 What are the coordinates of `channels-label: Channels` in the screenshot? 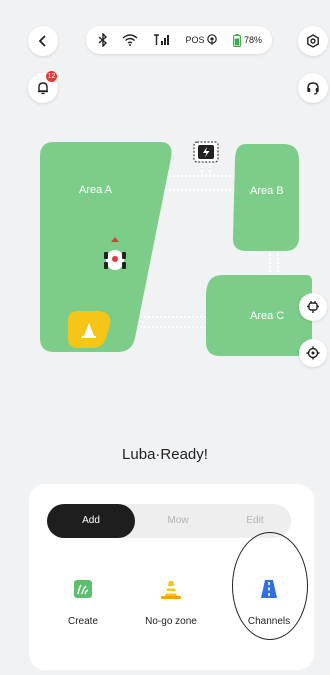 It's located at (269, 621).